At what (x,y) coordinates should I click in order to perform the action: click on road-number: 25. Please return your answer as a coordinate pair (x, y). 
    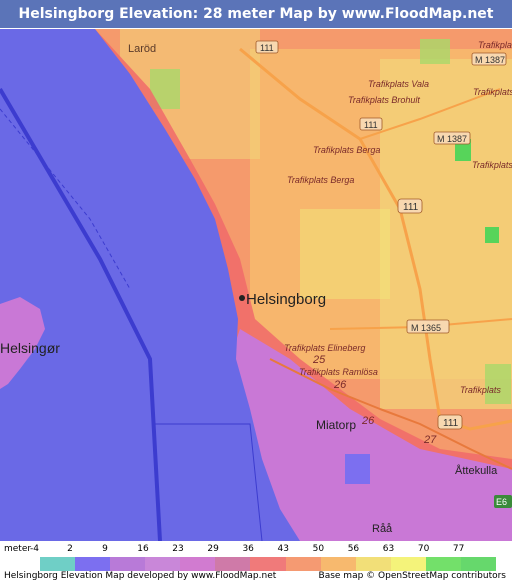
    Looking at the image, I should click on (319, 360).